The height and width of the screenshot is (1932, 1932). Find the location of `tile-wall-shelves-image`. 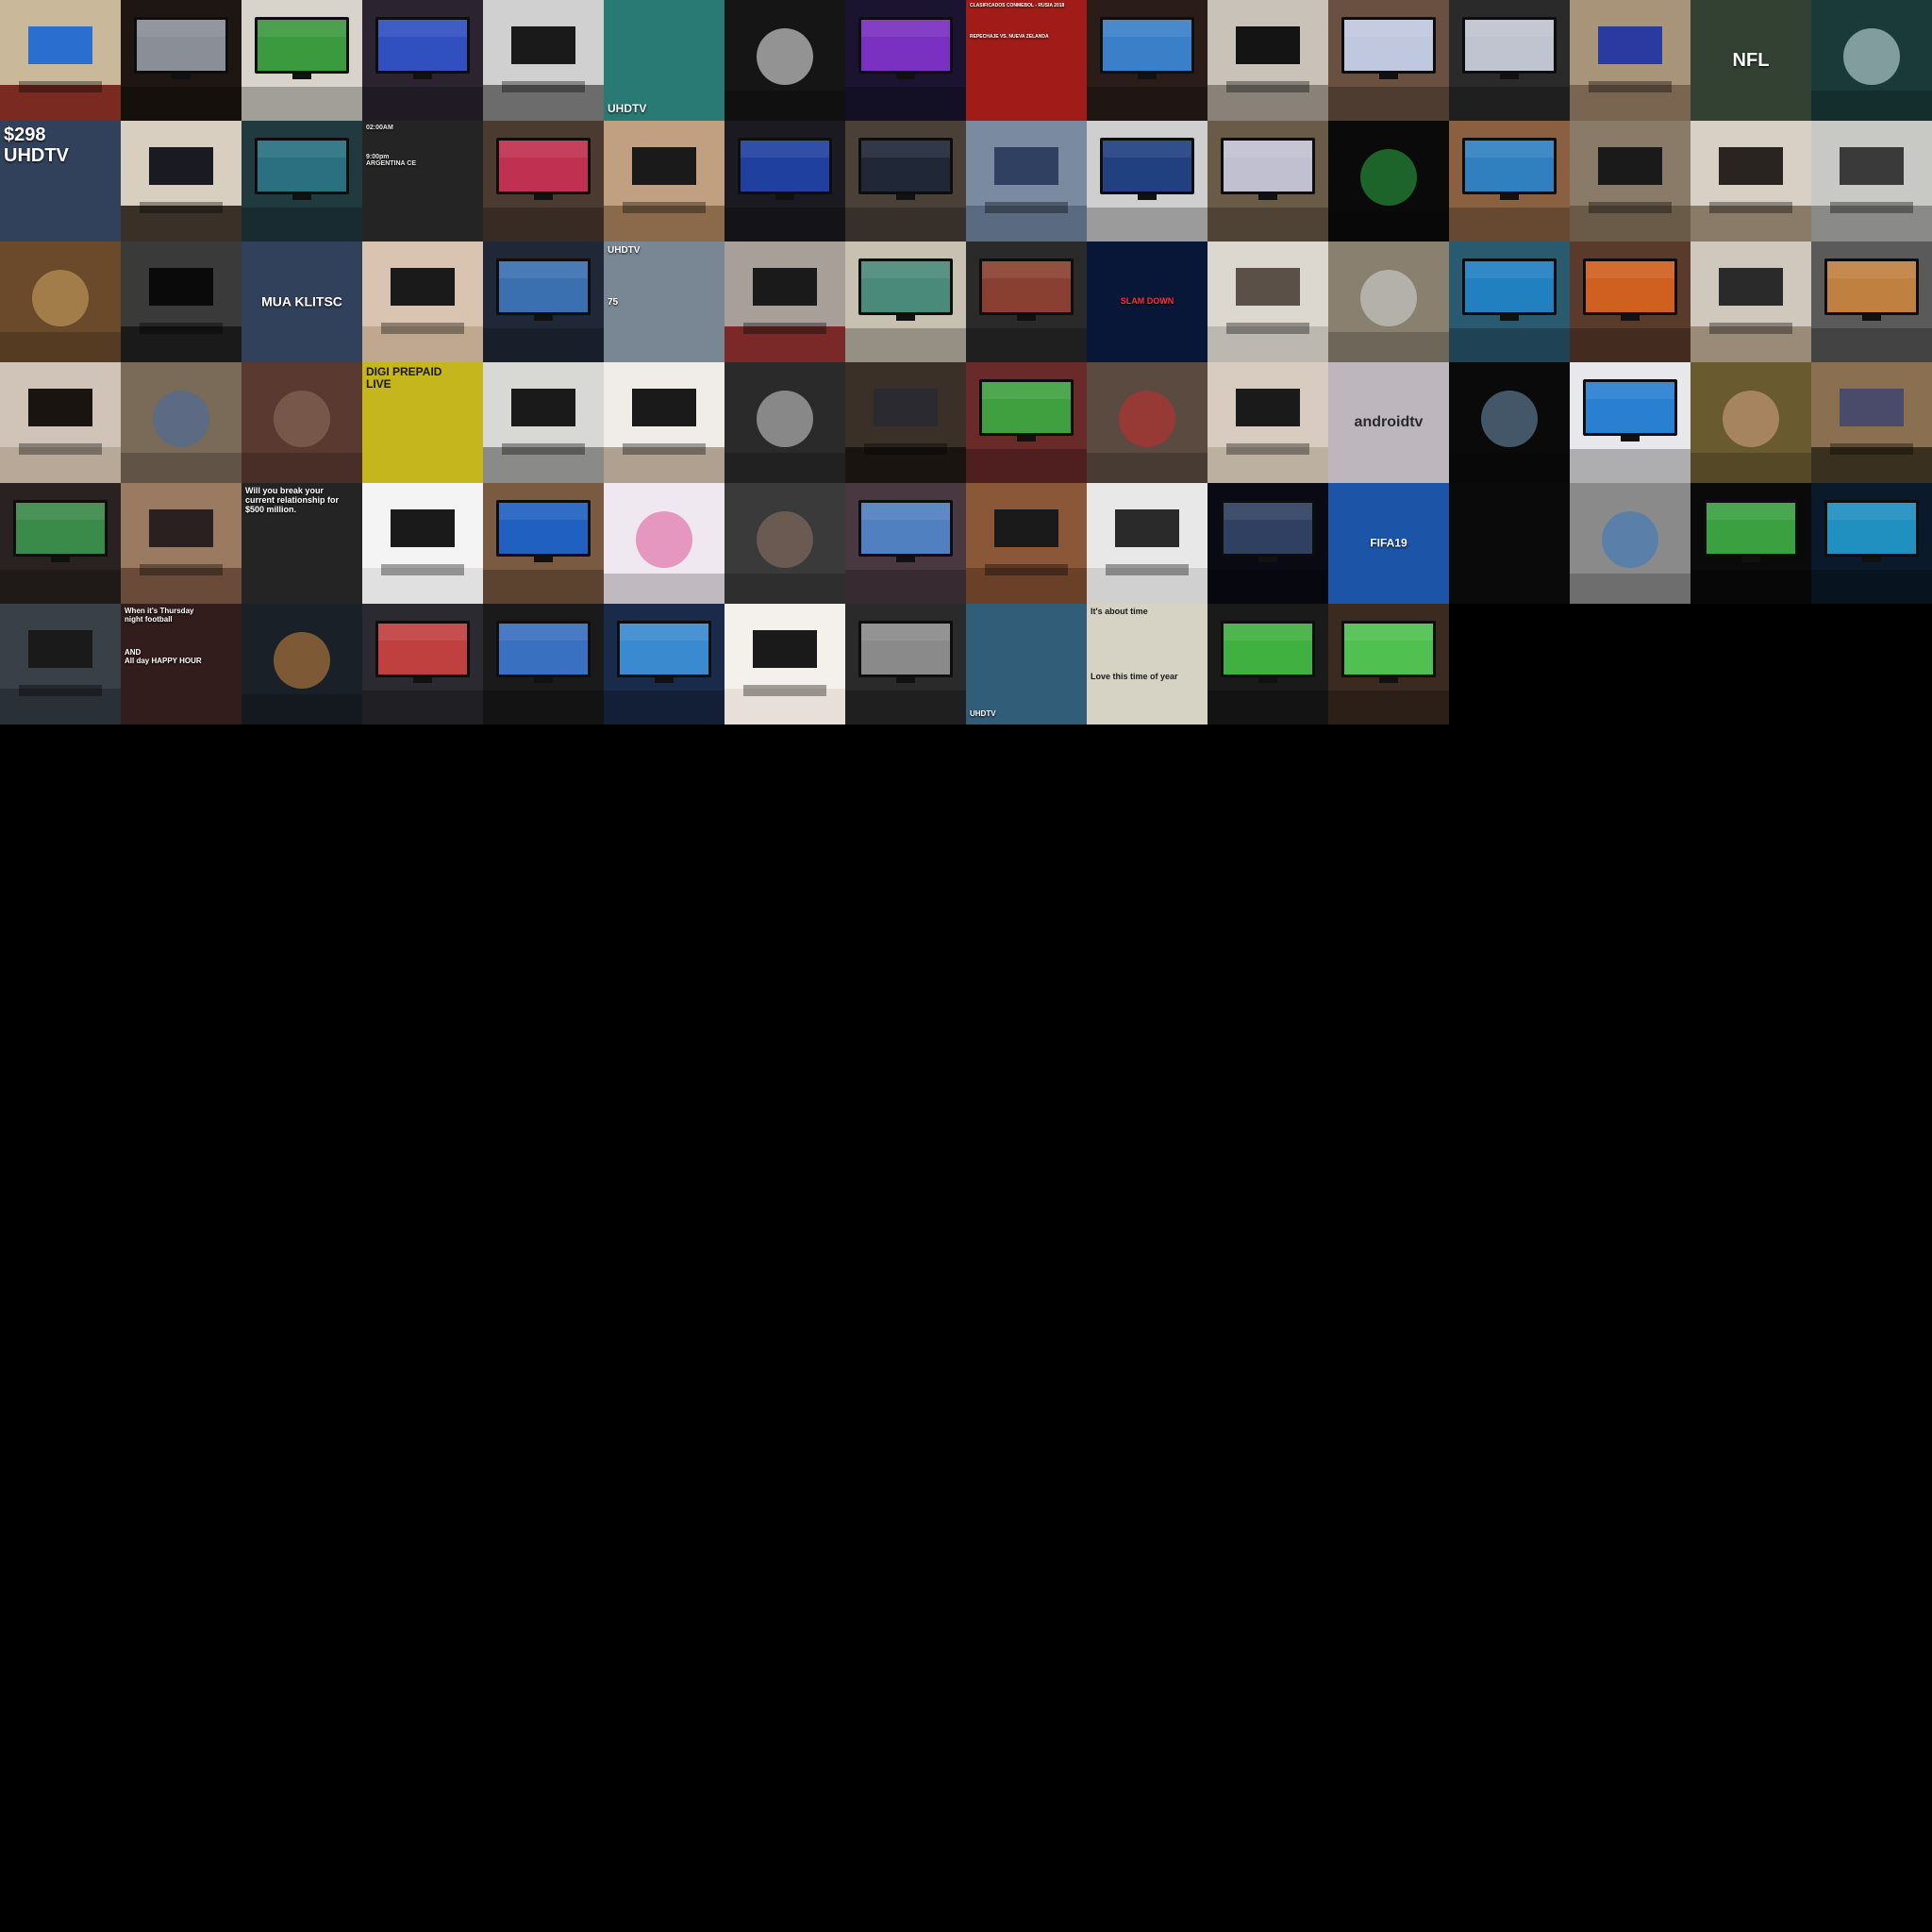

tile-wall-shelves-image is located at coordinates (1750, 182).